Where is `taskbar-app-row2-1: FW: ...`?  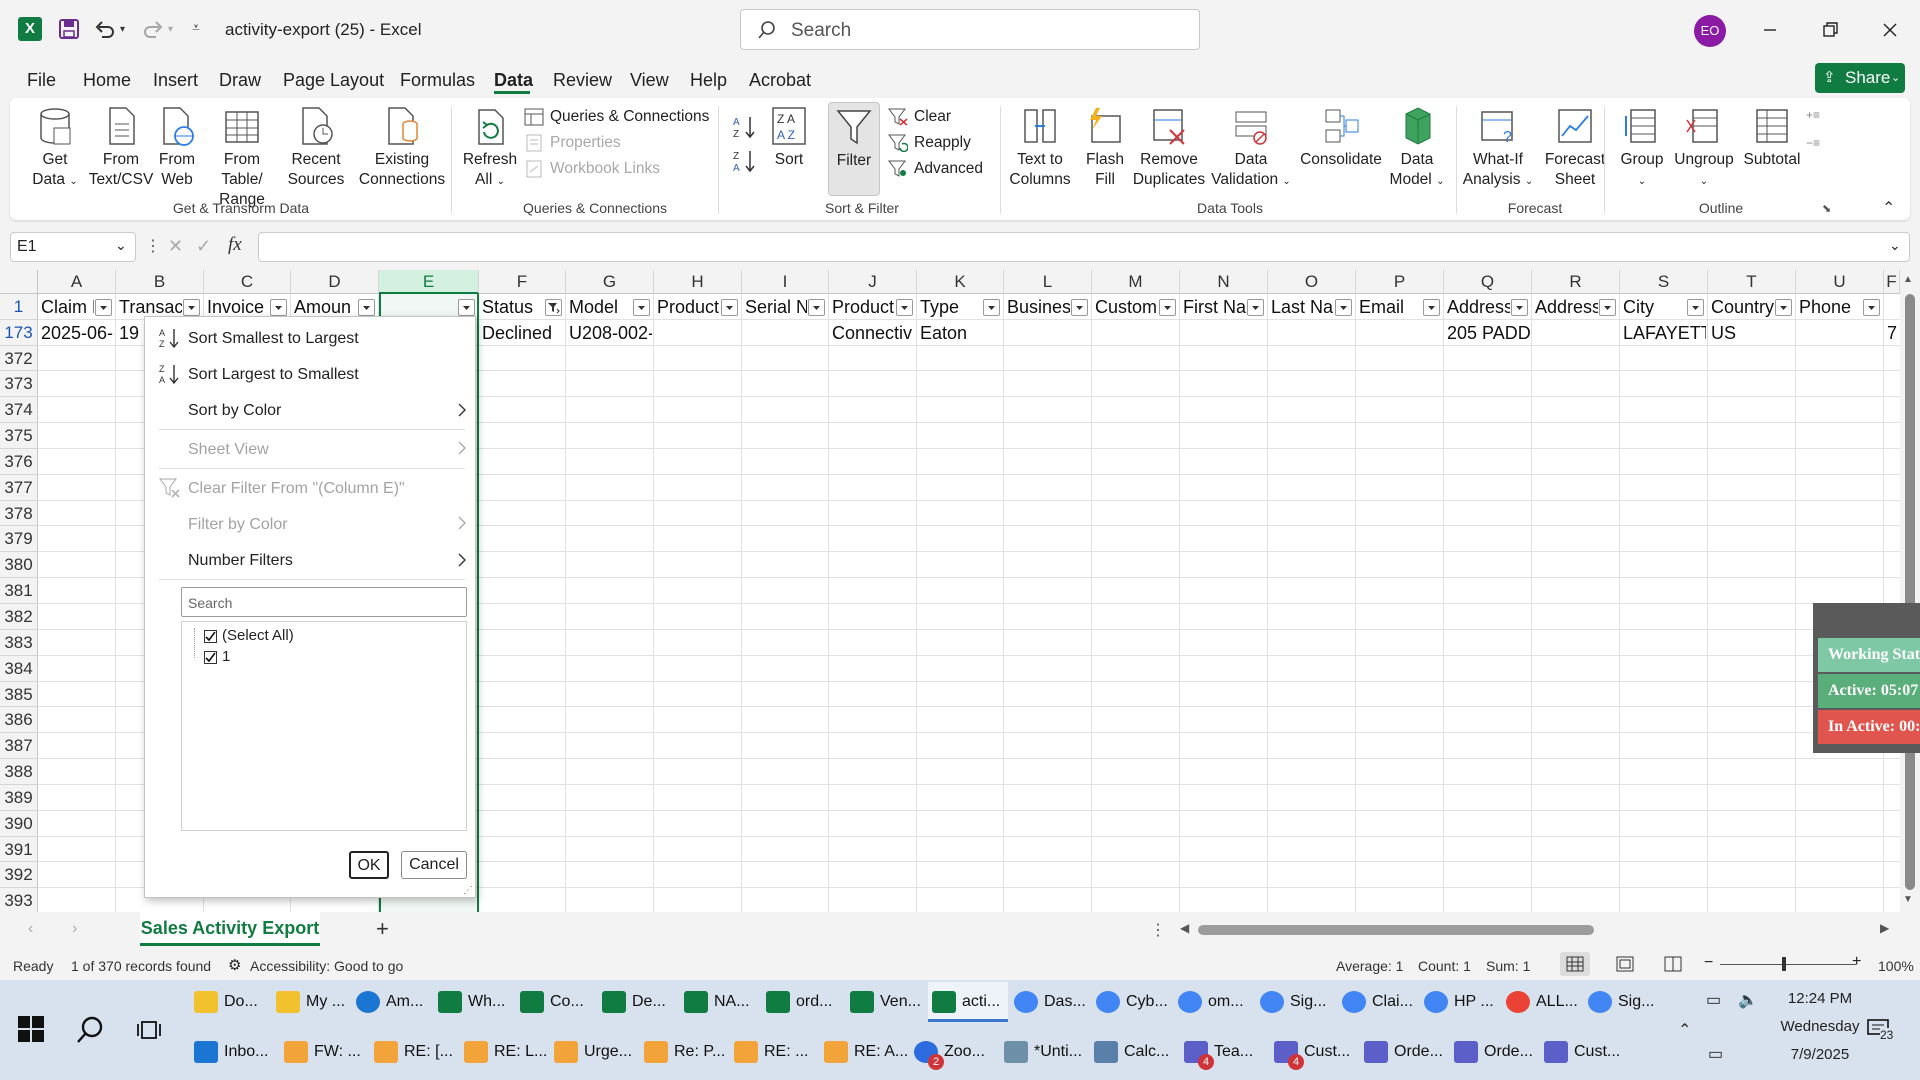 taskbar-app-row2-1: FW: ... is located at coordinates (324, 1052).